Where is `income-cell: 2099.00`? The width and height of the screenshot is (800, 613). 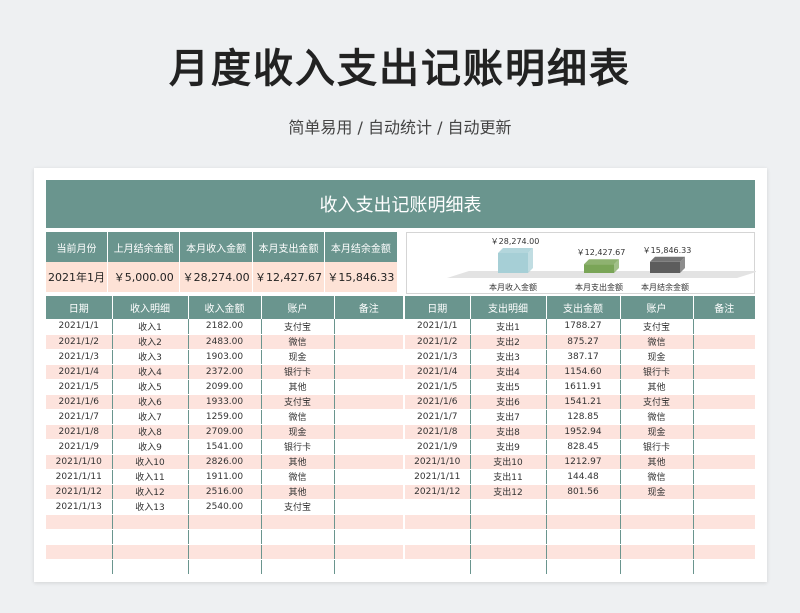
income-cell: 2099.00 is located at coordinates (225, 387).